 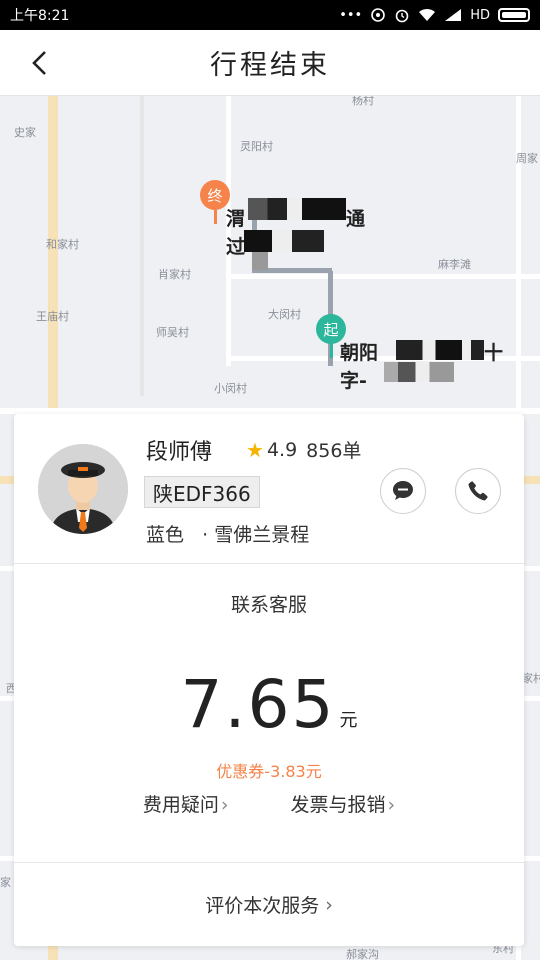 I want to click on place-label: 和家村, so click(x=62, y=244).